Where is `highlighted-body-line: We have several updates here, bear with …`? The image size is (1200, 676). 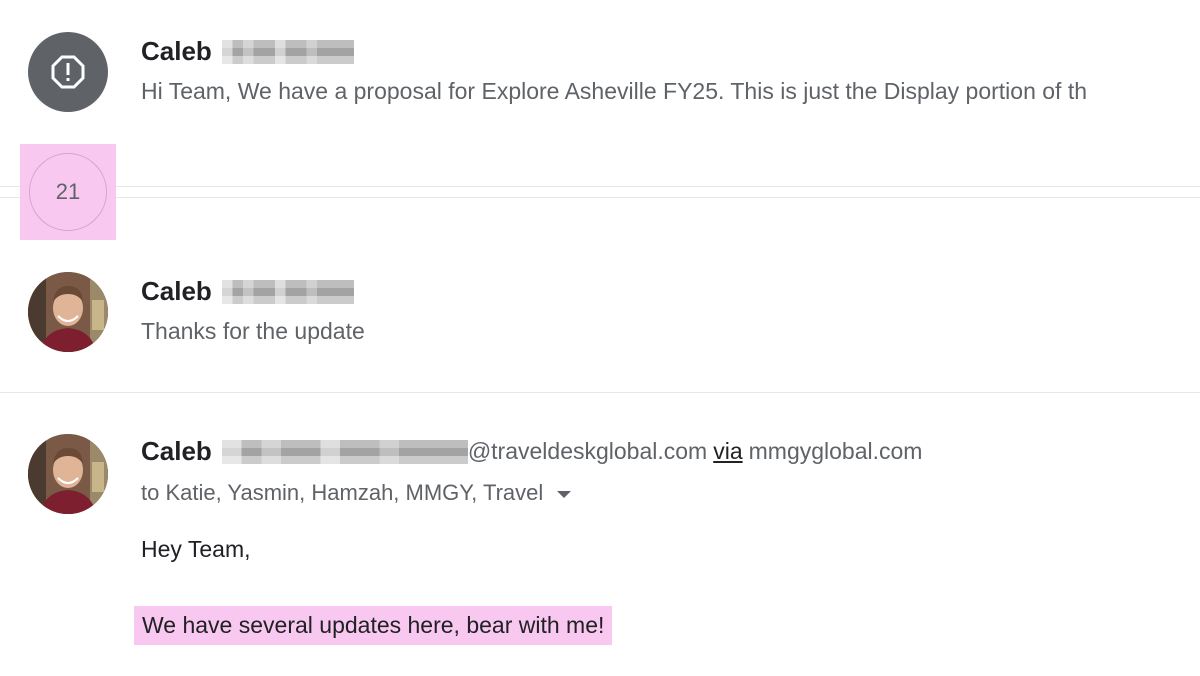 highlighted-body-line: We have several updates here, bear with … is located at coordinates (373, 625).